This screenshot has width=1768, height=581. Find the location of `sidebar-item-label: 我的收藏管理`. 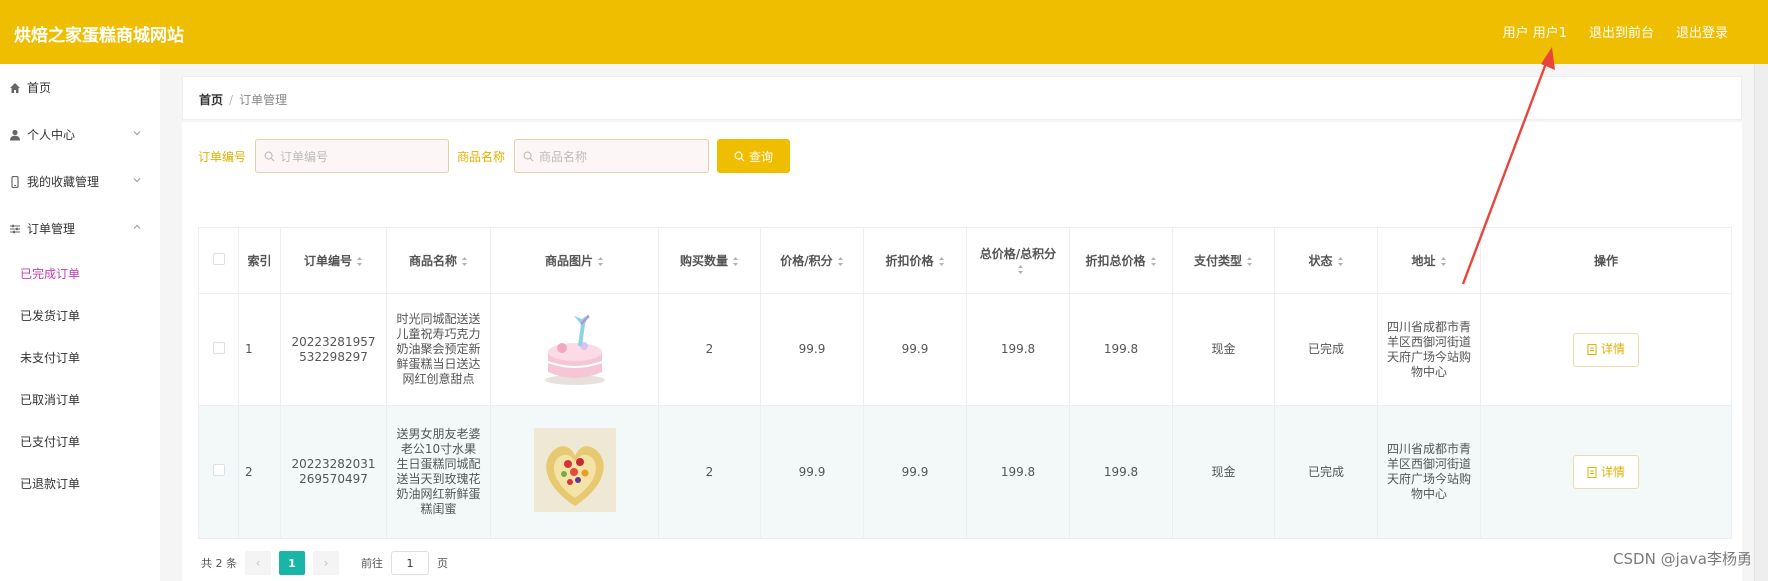

sidebar-item-label: 我的收藏管理 is located at coordinates (63, 182).